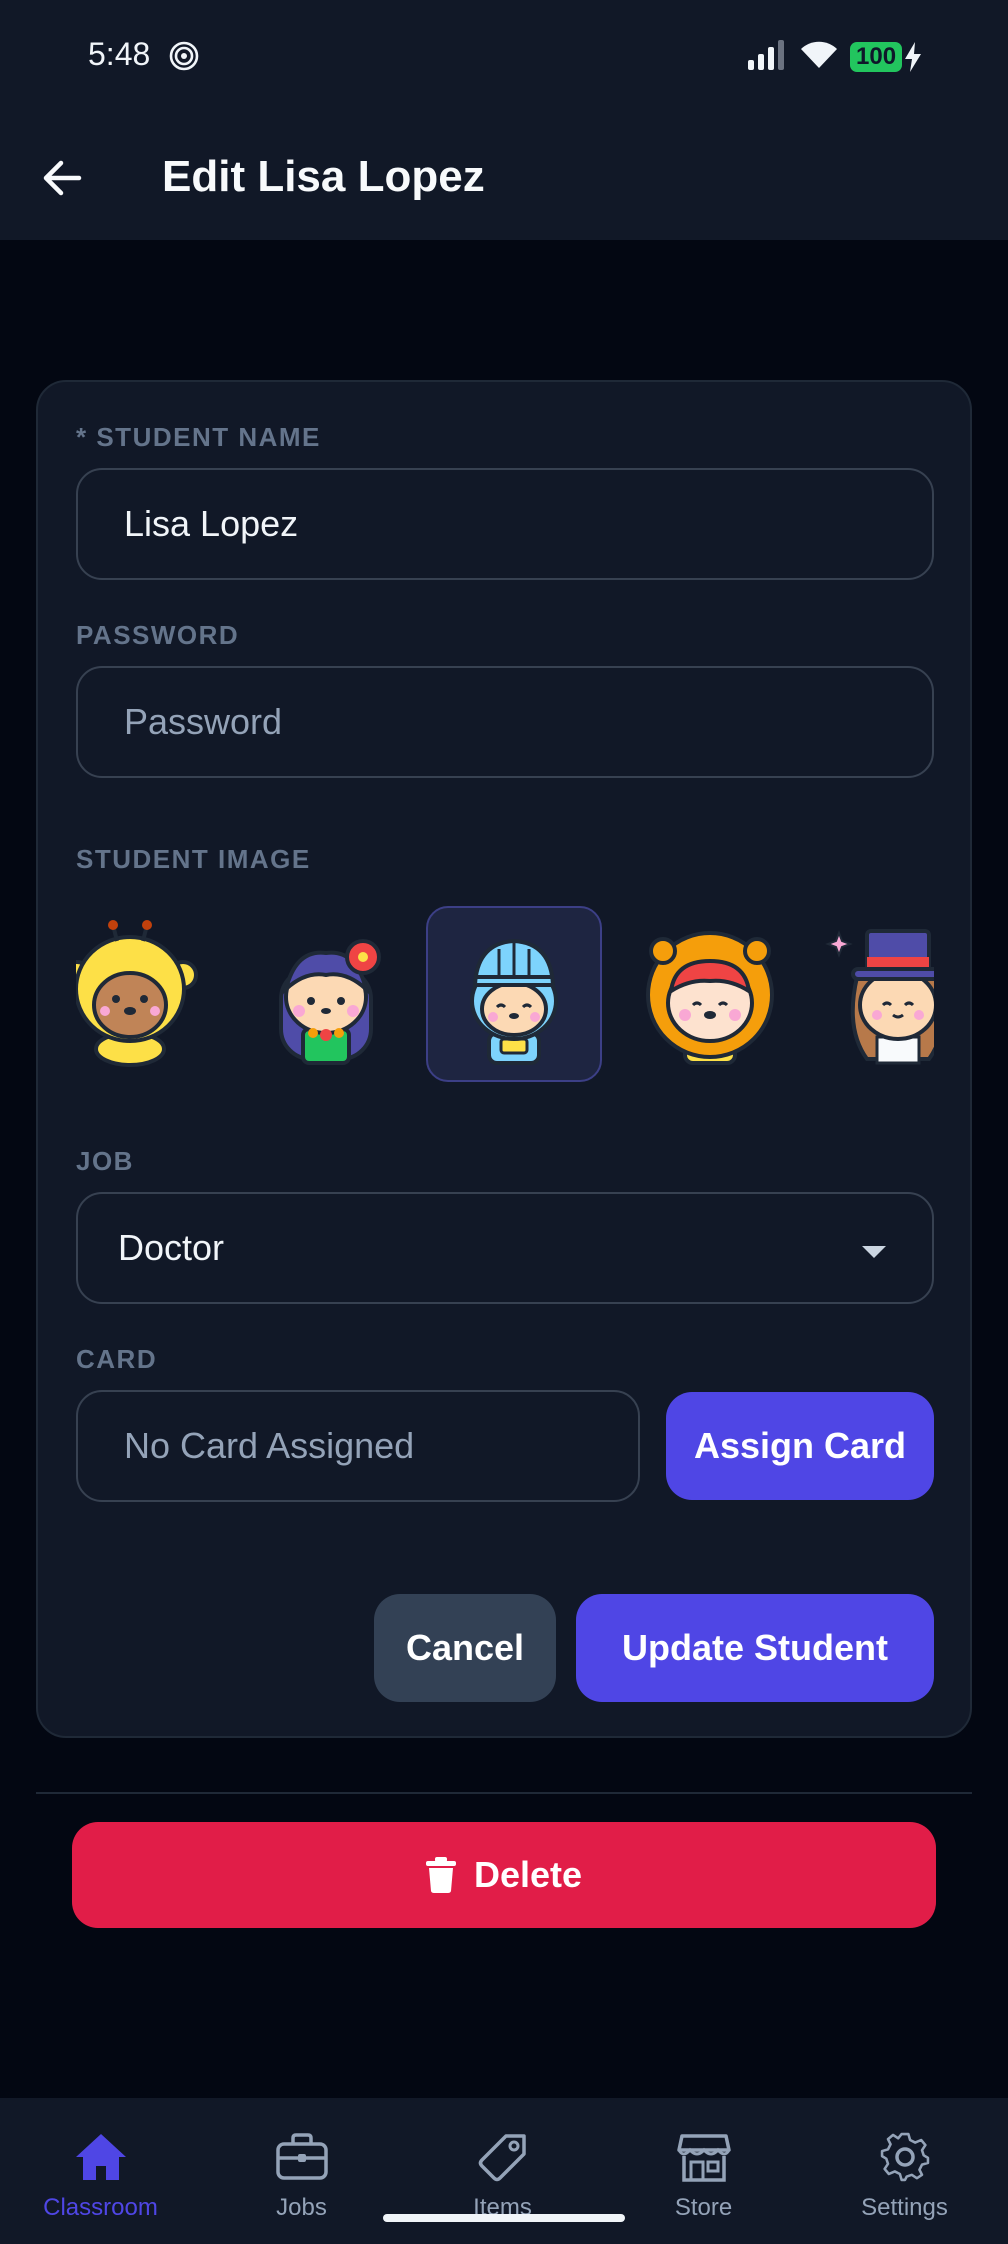 The image size is (1008, 2244). Describe the element at coordinates (465, 1648) in the screenshot. I see `cancel-button: Cancel` at that location.